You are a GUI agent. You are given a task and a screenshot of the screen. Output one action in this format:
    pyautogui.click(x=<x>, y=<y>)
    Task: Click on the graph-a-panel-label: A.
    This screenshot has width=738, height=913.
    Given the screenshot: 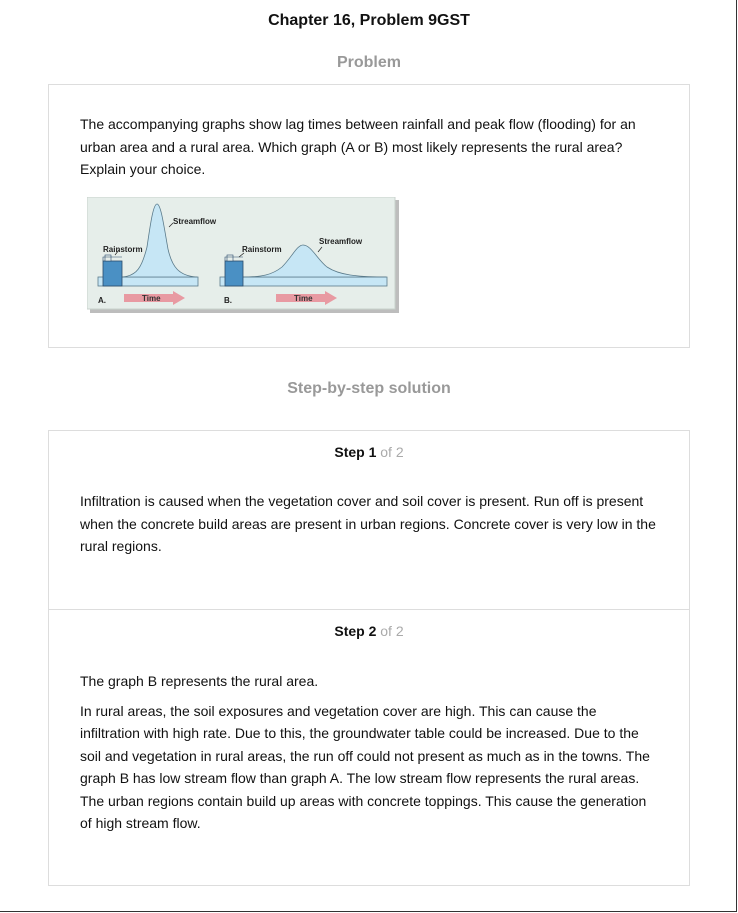 What is the action you would take?
    pyautogui.click(x=102, y=300)
    